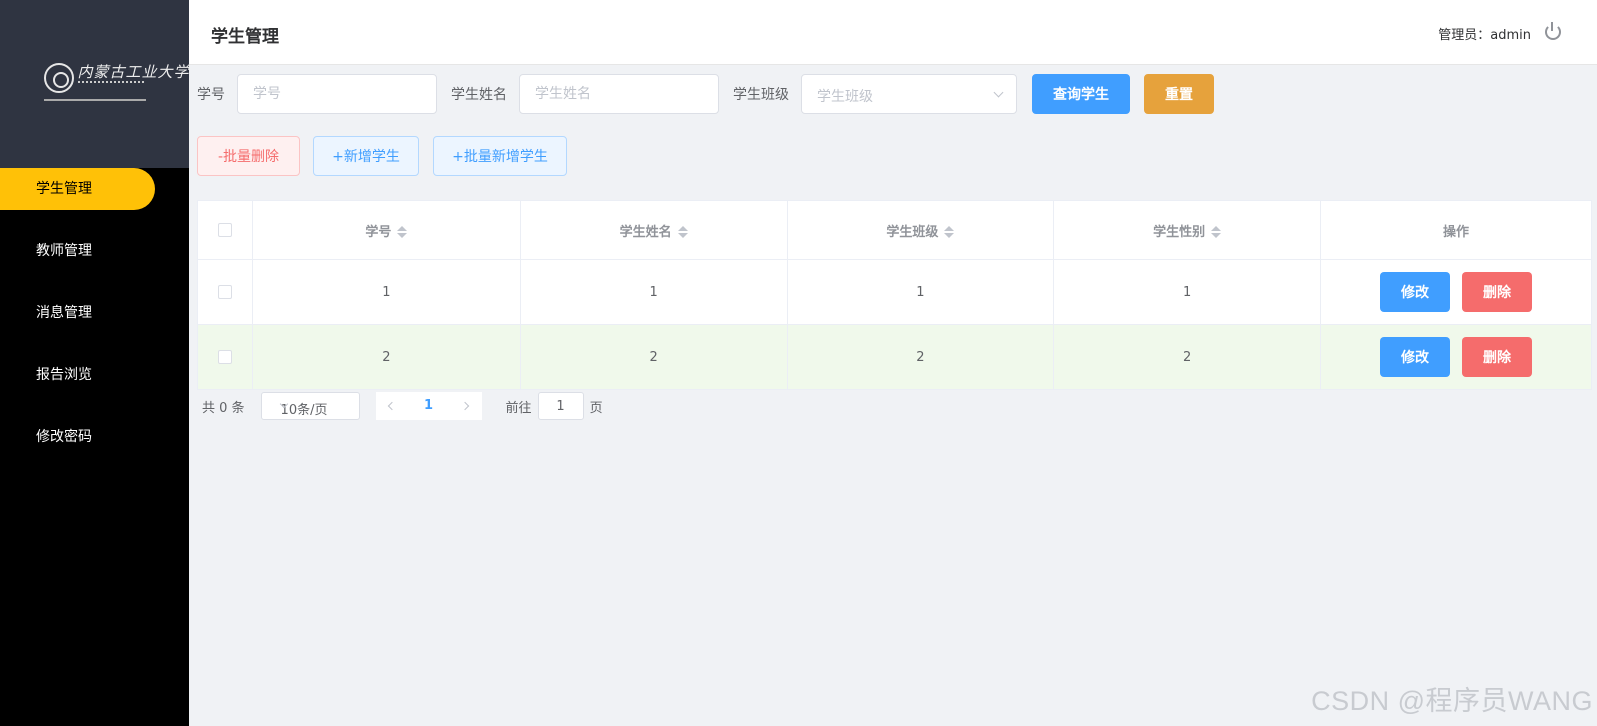 This screenshot has width=1597, height=726. What do you see at coordinates (386, 230) in the screenshot?
I see `column-header-student-id: 学号` at bounding box center [386, 230].